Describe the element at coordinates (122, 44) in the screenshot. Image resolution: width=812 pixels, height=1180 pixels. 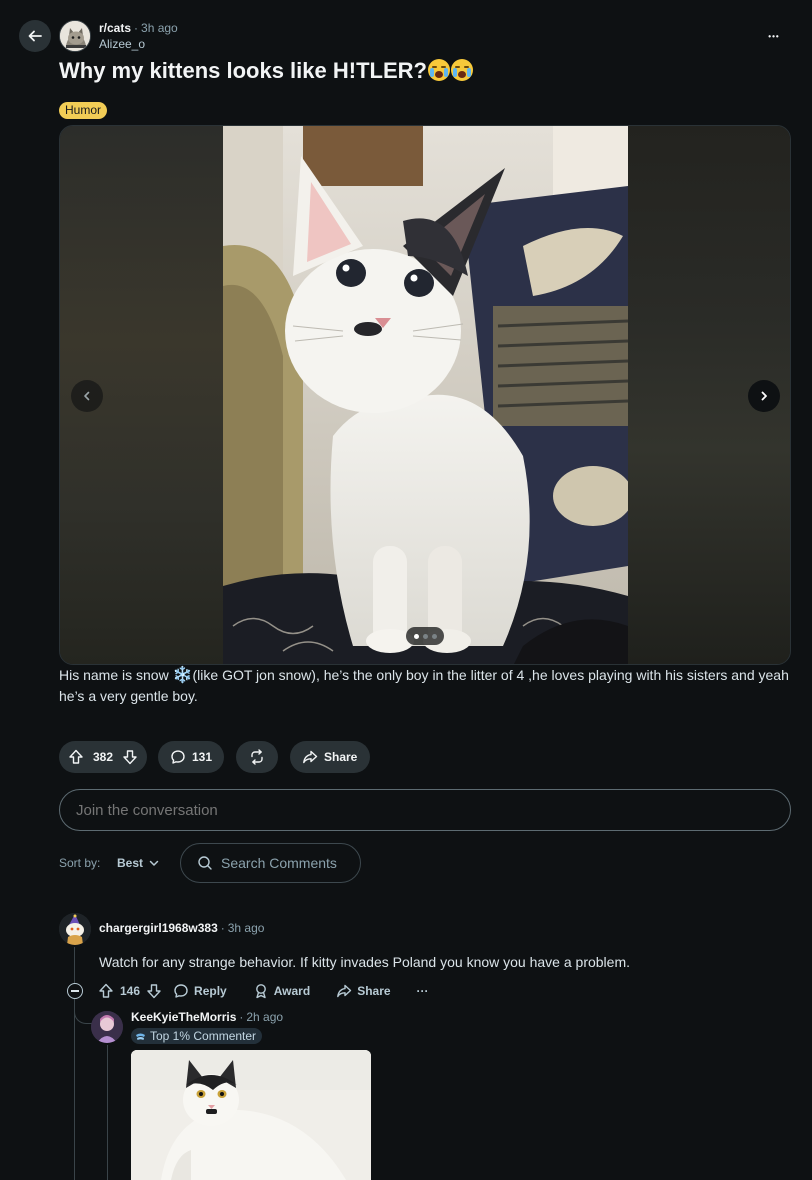
I see `post-author: Alizee_o` at that location.